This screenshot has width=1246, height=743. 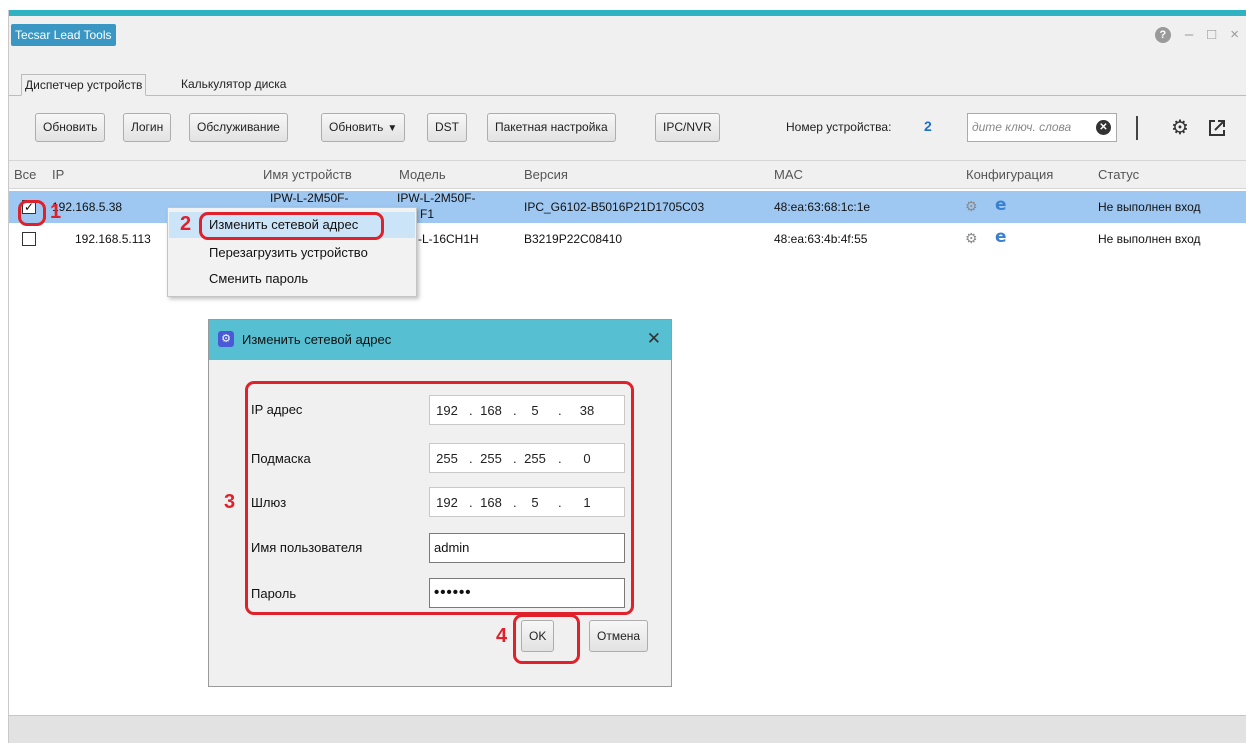 I want to click on col-device-name: Имя устройств, so click(x=307, y=174).